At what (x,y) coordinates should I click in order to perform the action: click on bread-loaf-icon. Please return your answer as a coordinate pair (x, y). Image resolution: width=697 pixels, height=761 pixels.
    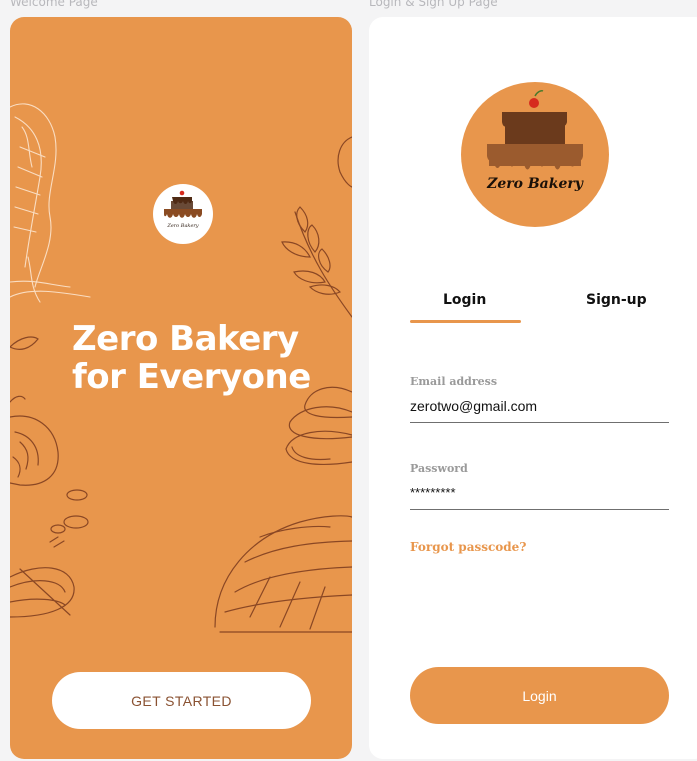
    Looking at the image, I should click on (283, 574).